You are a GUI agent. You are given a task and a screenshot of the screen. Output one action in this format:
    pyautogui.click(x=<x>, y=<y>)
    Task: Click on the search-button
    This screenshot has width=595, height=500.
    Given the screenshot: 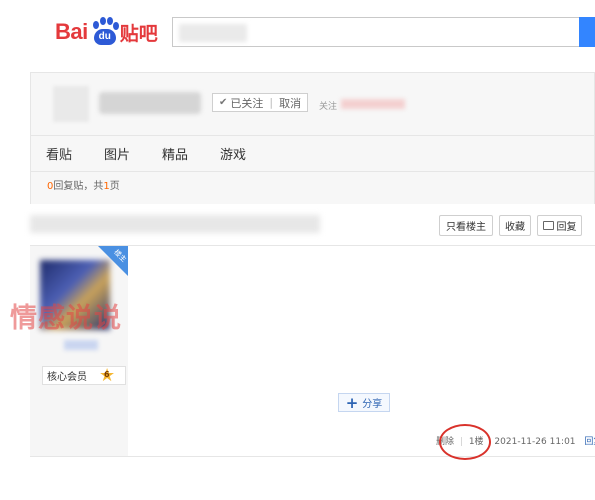 What is the action you would take?
    pyautogui.click(x=587, y=32)
    